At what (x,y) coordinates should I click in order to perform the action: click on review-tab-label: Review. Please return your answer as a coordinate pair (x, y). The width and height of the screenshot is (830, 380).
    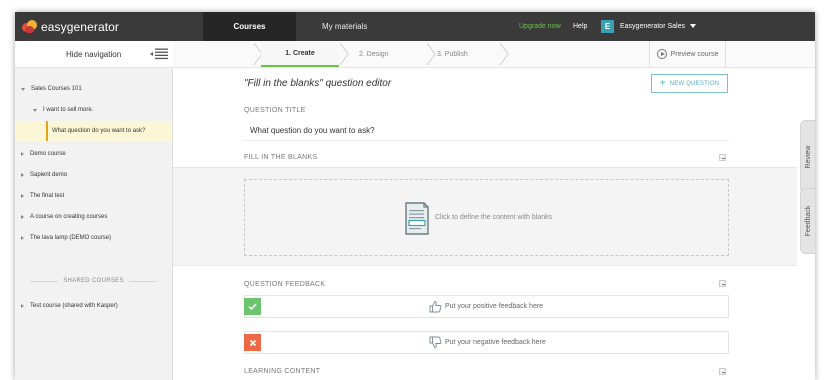
    Looking at the image, I should click on (808, 157).